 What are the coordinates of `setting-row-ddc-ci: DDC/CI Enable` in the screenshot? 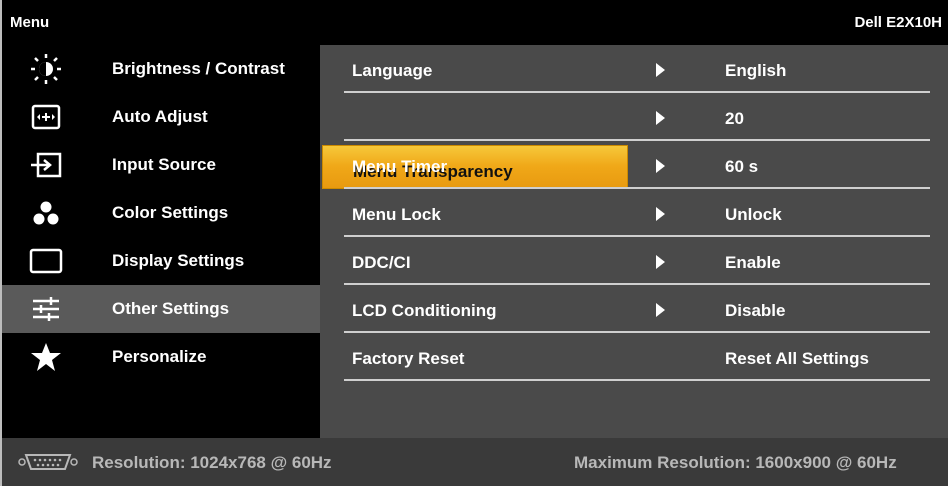 It's located at (634, 261).